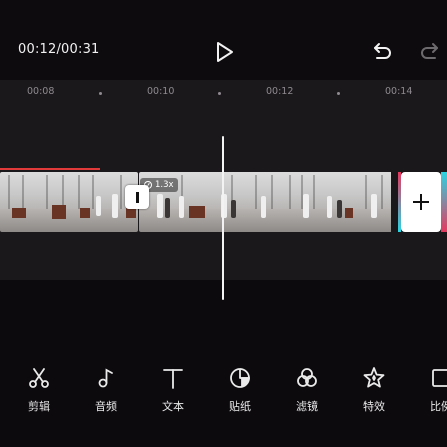  Describe the element at coordinates (39, 378) in the screenshot. I see `scissors-icon` at that location.